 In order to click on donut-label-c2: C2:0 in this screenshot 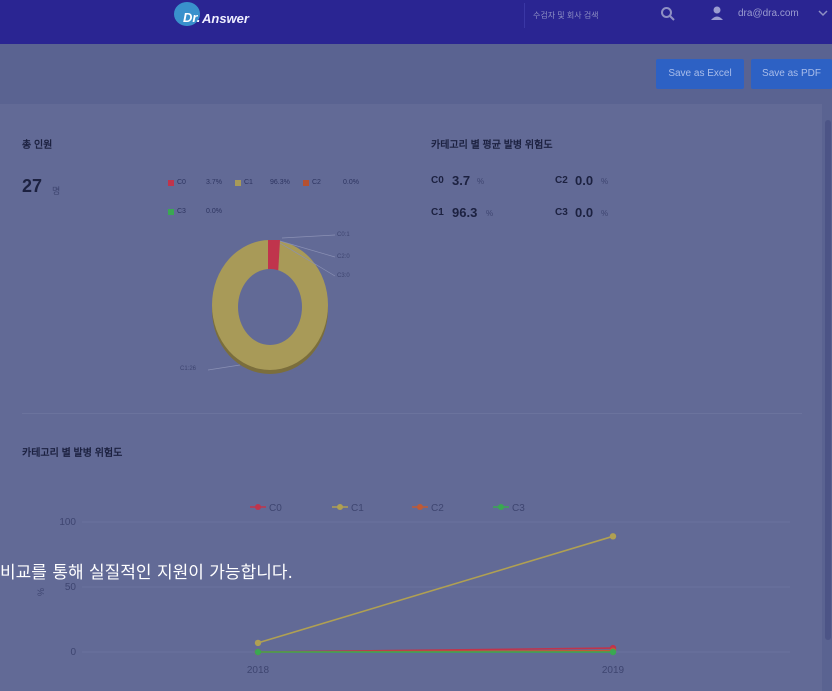, I will do `click(343, 257)`.